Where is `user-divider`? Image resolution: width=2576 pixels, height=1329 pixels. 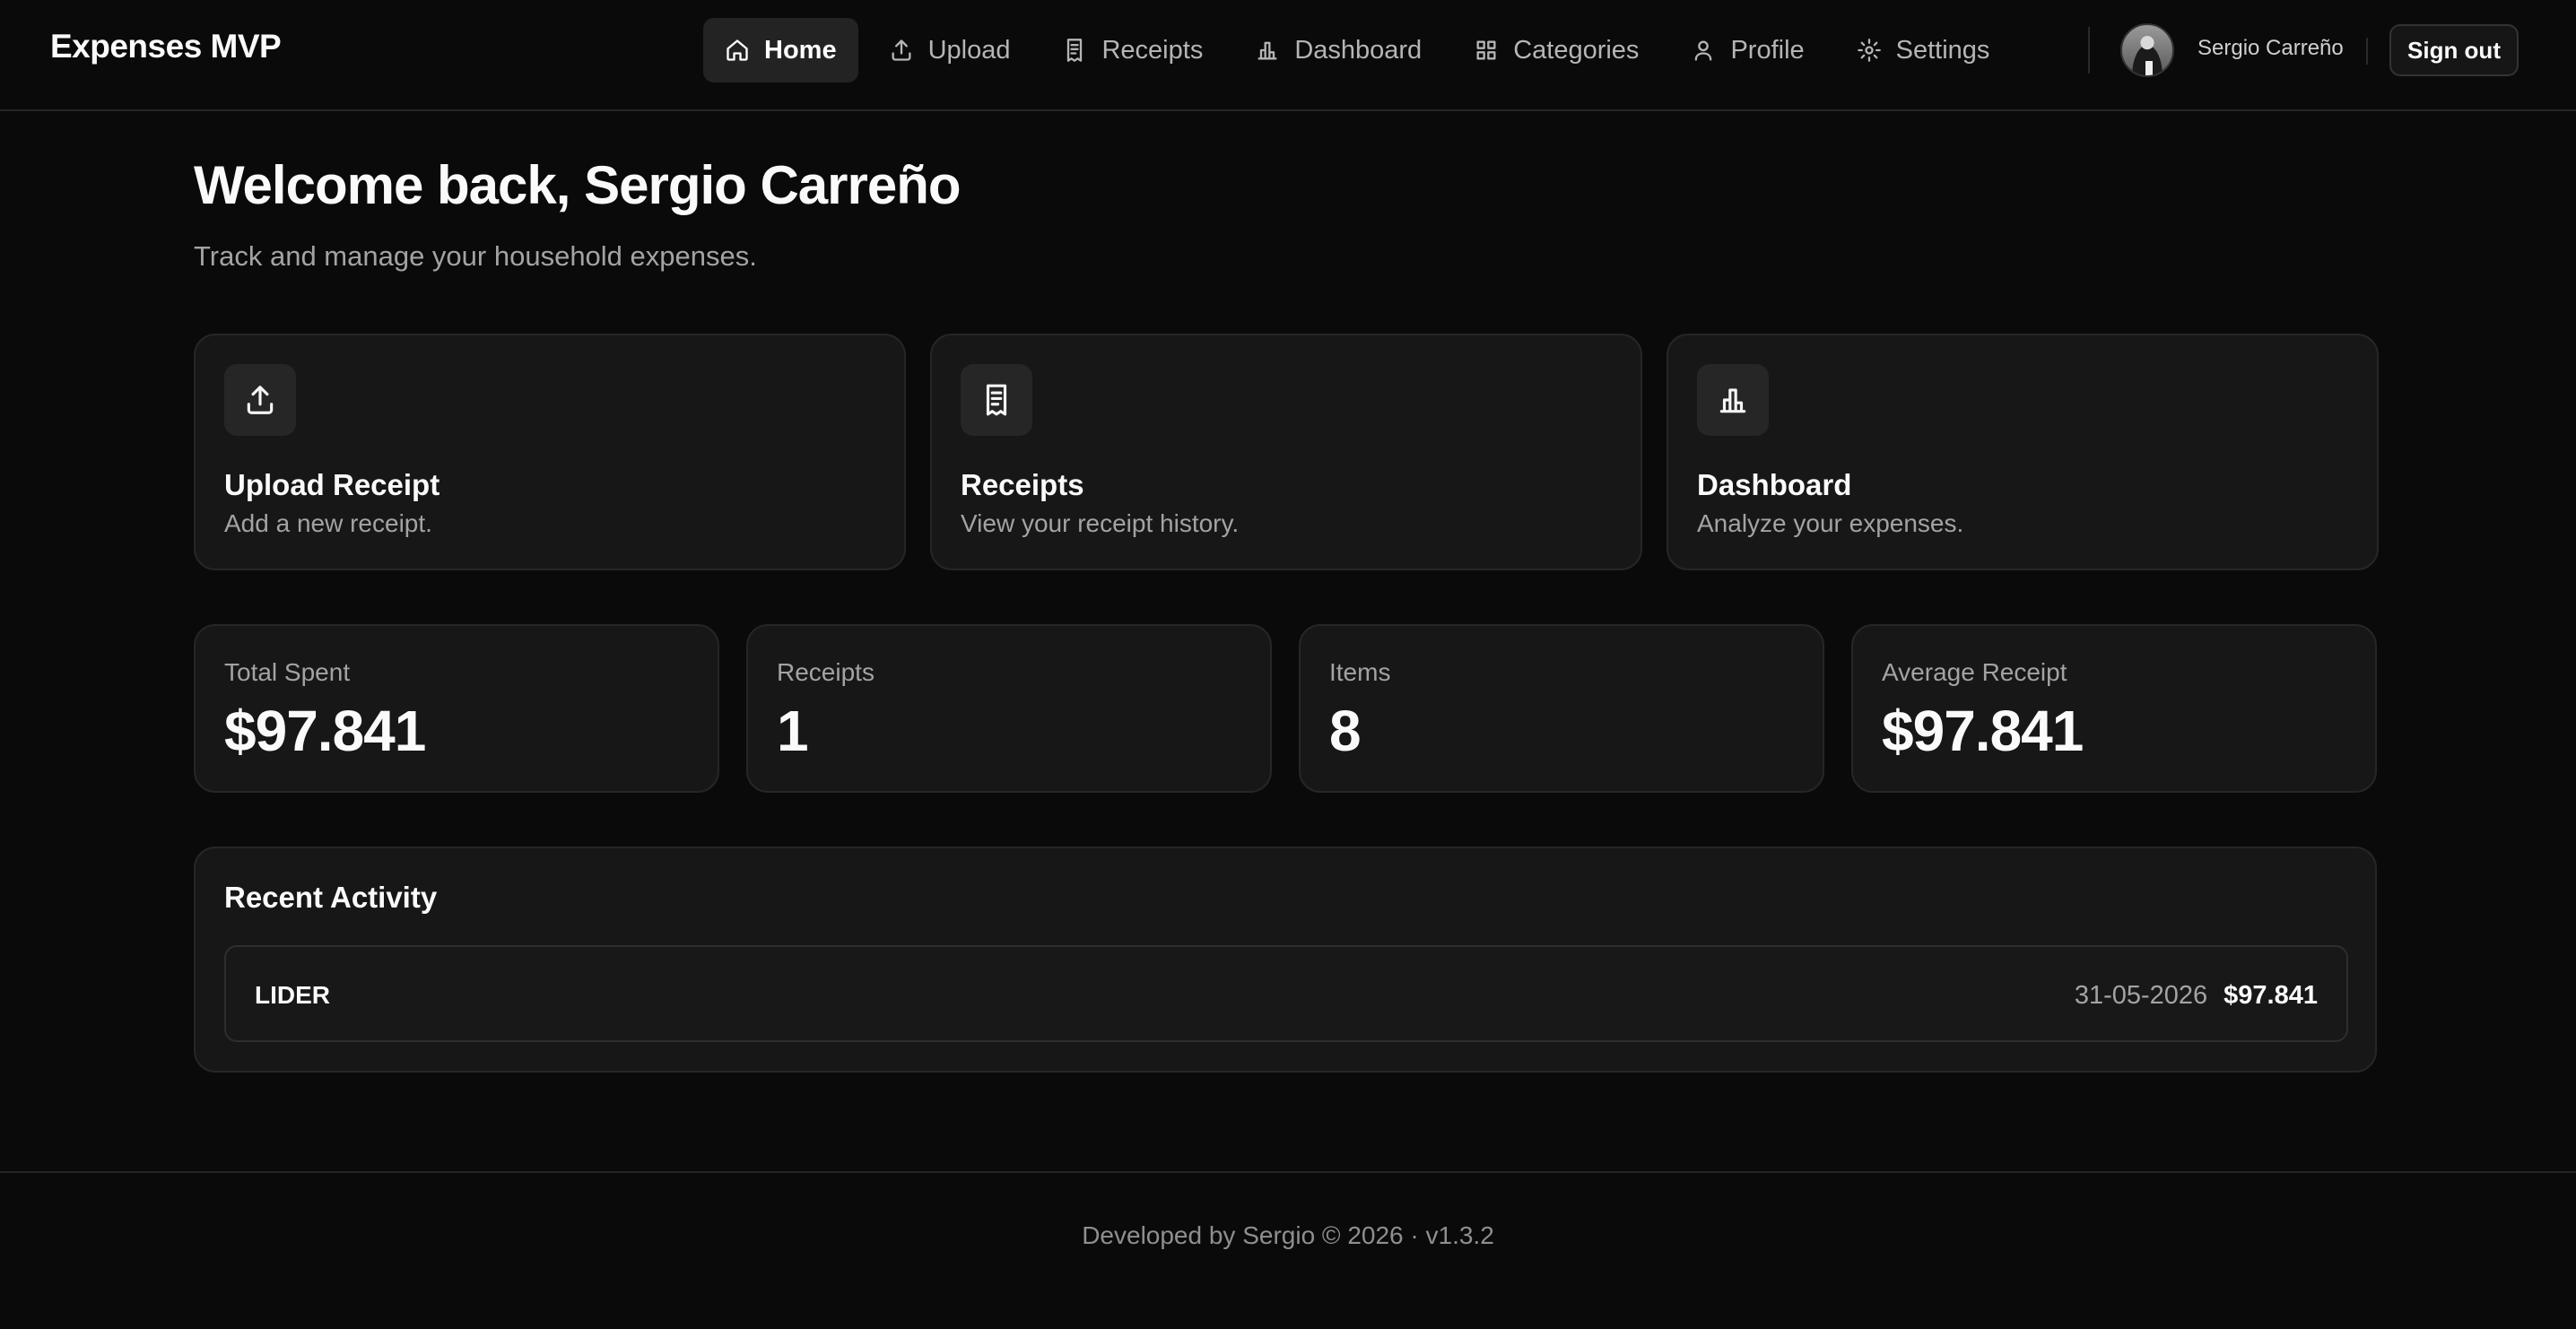 user-divider is located at coordinates (2367, 51).